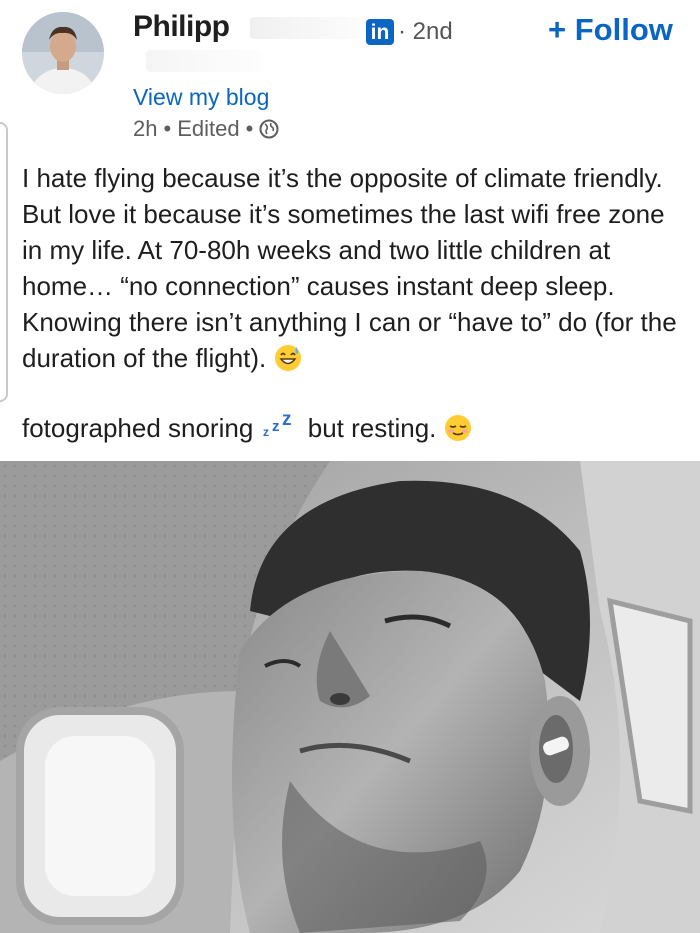 The image size is (700, 933). Describe the element at coordinates (372, 428) in the screenshot. I see `post-paragraph-2-end: but resting.` at that location.